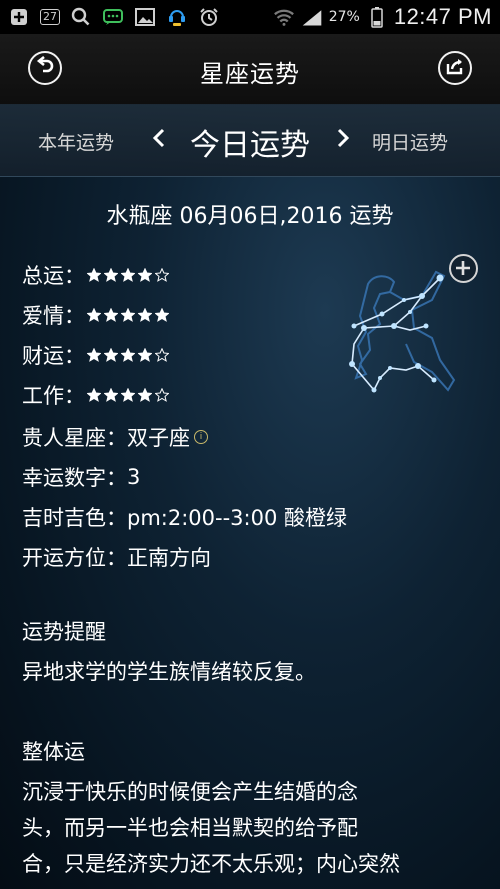 This screenshot has height=889, width=500. Describe the element at coordinates (284, 17) in the screenshot. I see `wifi-icon` at that location.